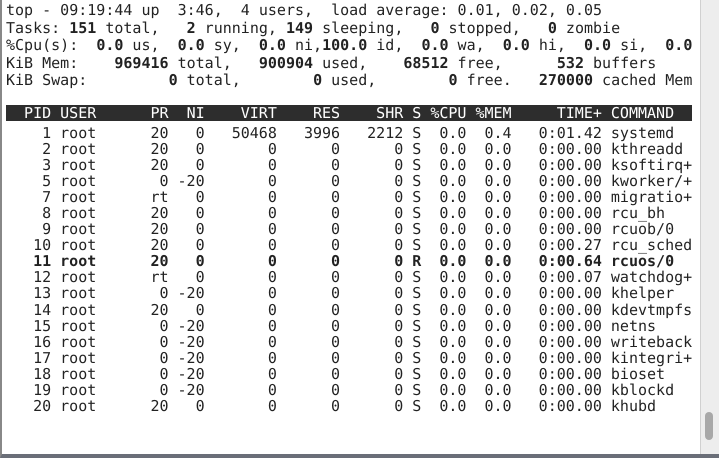 This screenshot has height=458, width=719. Describe the element at coordinates (651, 245) in the screenshot. I see `table-cell-text: rcu_sched` at that location.